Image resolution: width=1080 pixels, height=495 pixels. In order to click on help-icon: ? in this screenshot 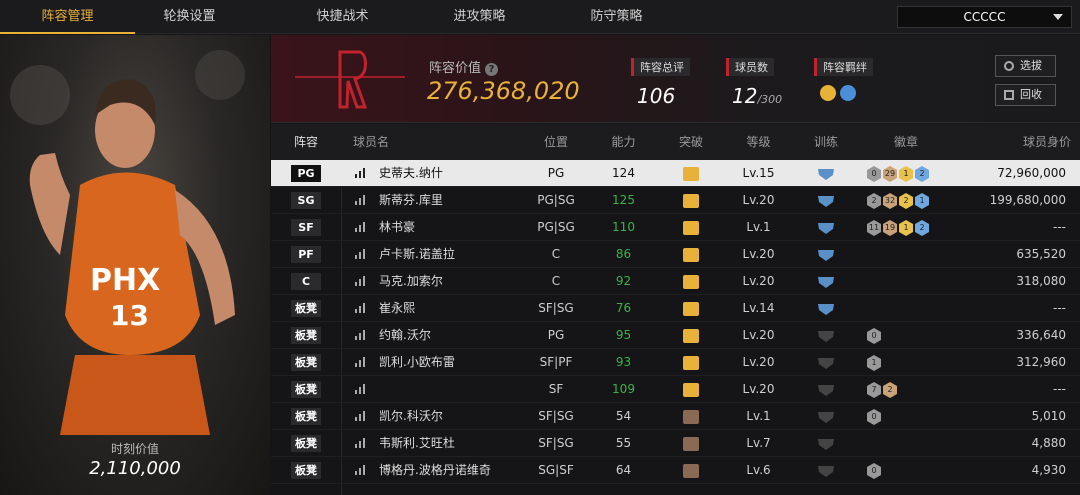, I will do `click(492, 69)`.